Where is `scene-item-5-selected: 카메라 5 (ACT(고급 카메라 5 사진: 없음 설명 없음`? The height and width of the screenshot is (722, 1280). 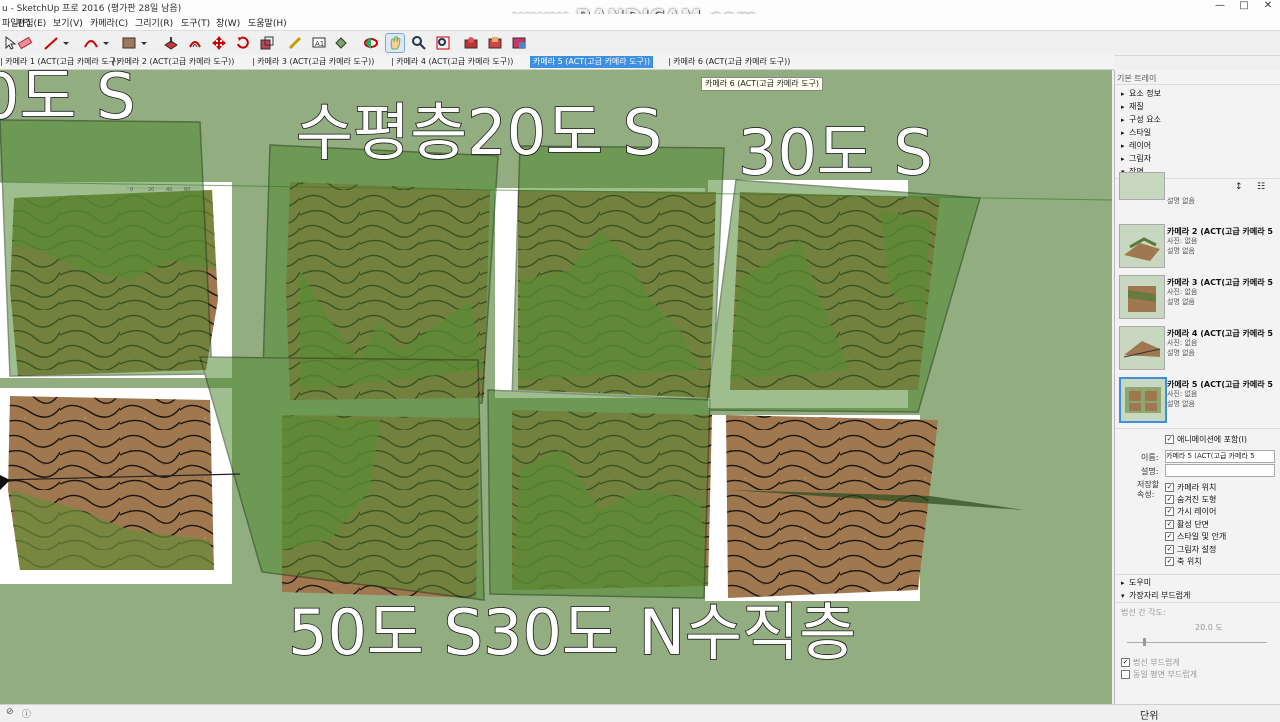
scene-item-5-selected: 카메라 5 (ACT(고급 카메라 5 사진: 없음 설명 없음 is located at coordinates (1198, 399).